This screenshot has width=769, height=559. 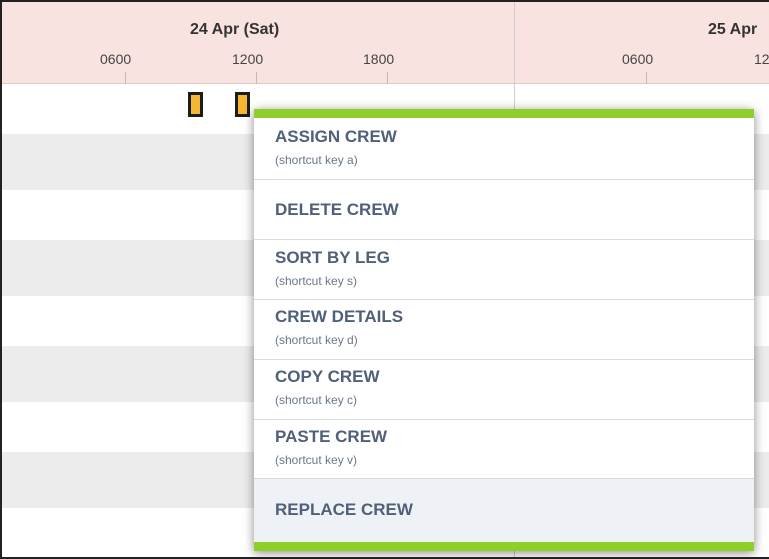 I want to click on menu-item-label: ASSIGN CREW, so click(x=336, y=136).